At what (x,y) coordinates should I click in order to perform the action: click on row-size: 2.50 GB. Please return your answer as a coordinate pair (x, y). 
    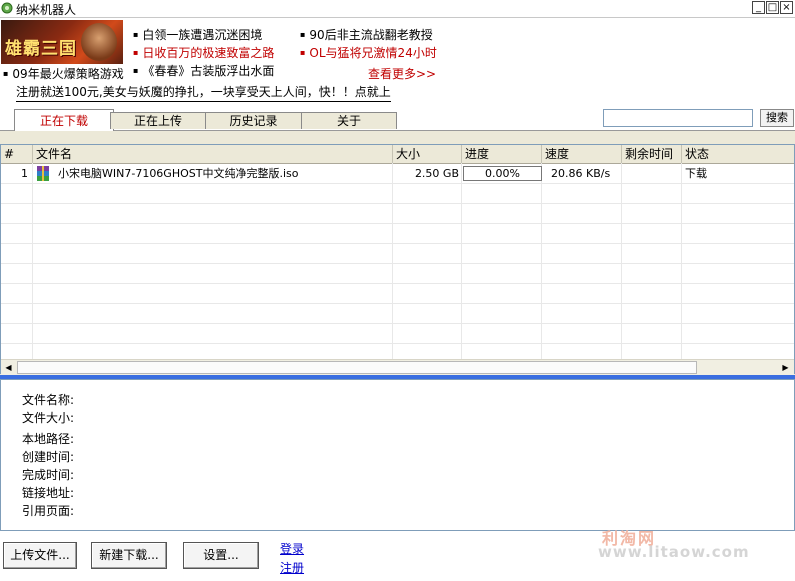
    Looking at the image, I should click on (436, 173).